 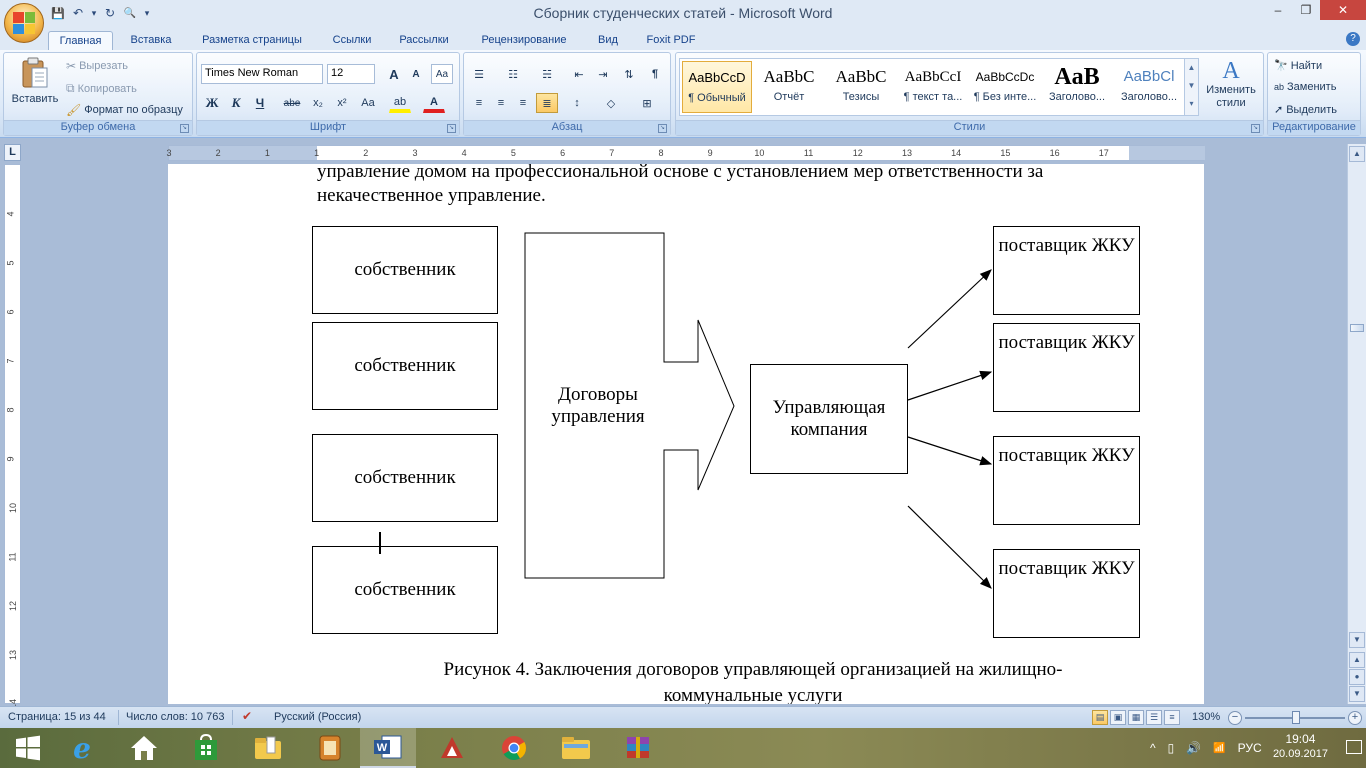 I want to click on draft-view-icon: ≡, so click(x=1172, y=717).